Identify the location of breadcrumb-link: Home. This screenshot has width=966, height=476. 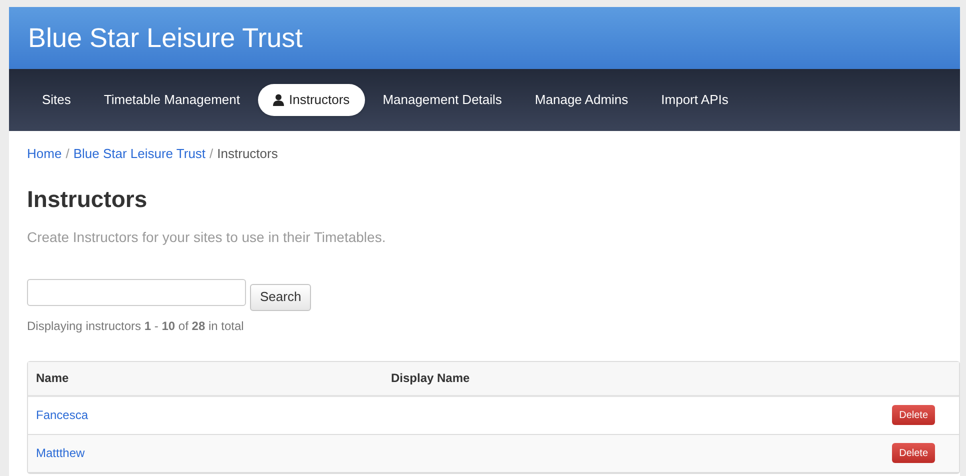
(44, 154).